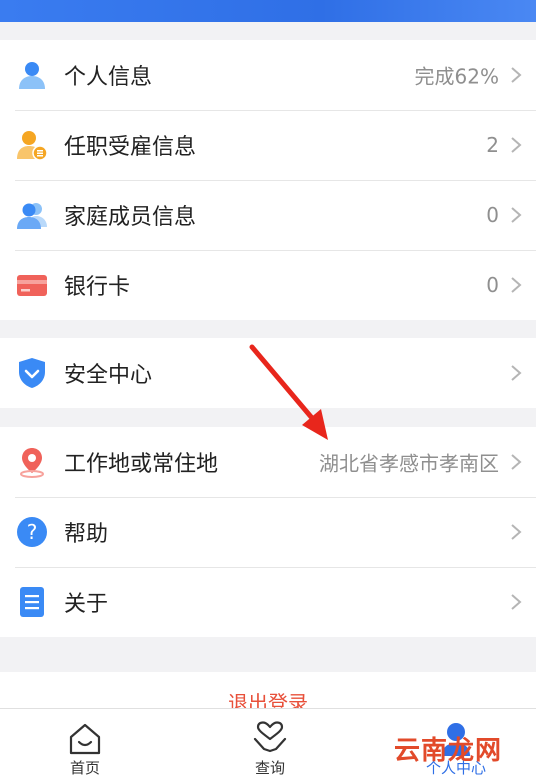  I want to click on menu-item-label: 安全中心, so click(108, 375).